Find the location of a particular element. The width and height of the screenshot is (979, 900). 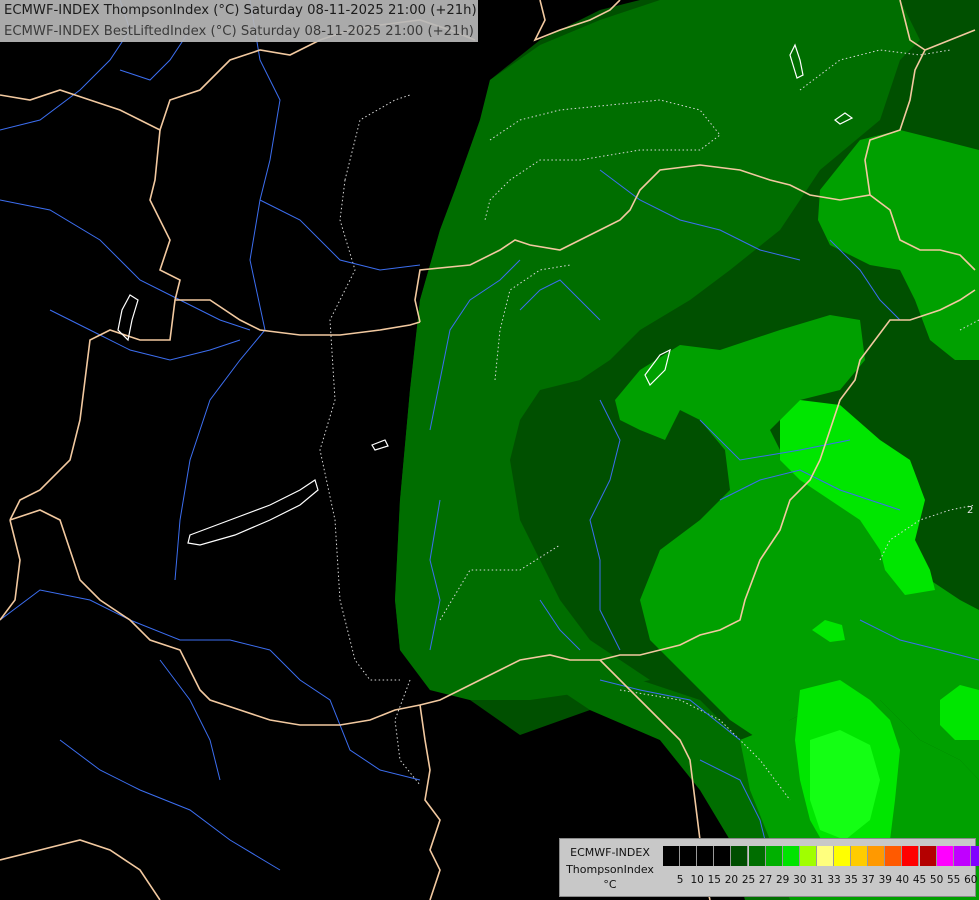

legend-tick: 35 is located at coordinates (851, 880).